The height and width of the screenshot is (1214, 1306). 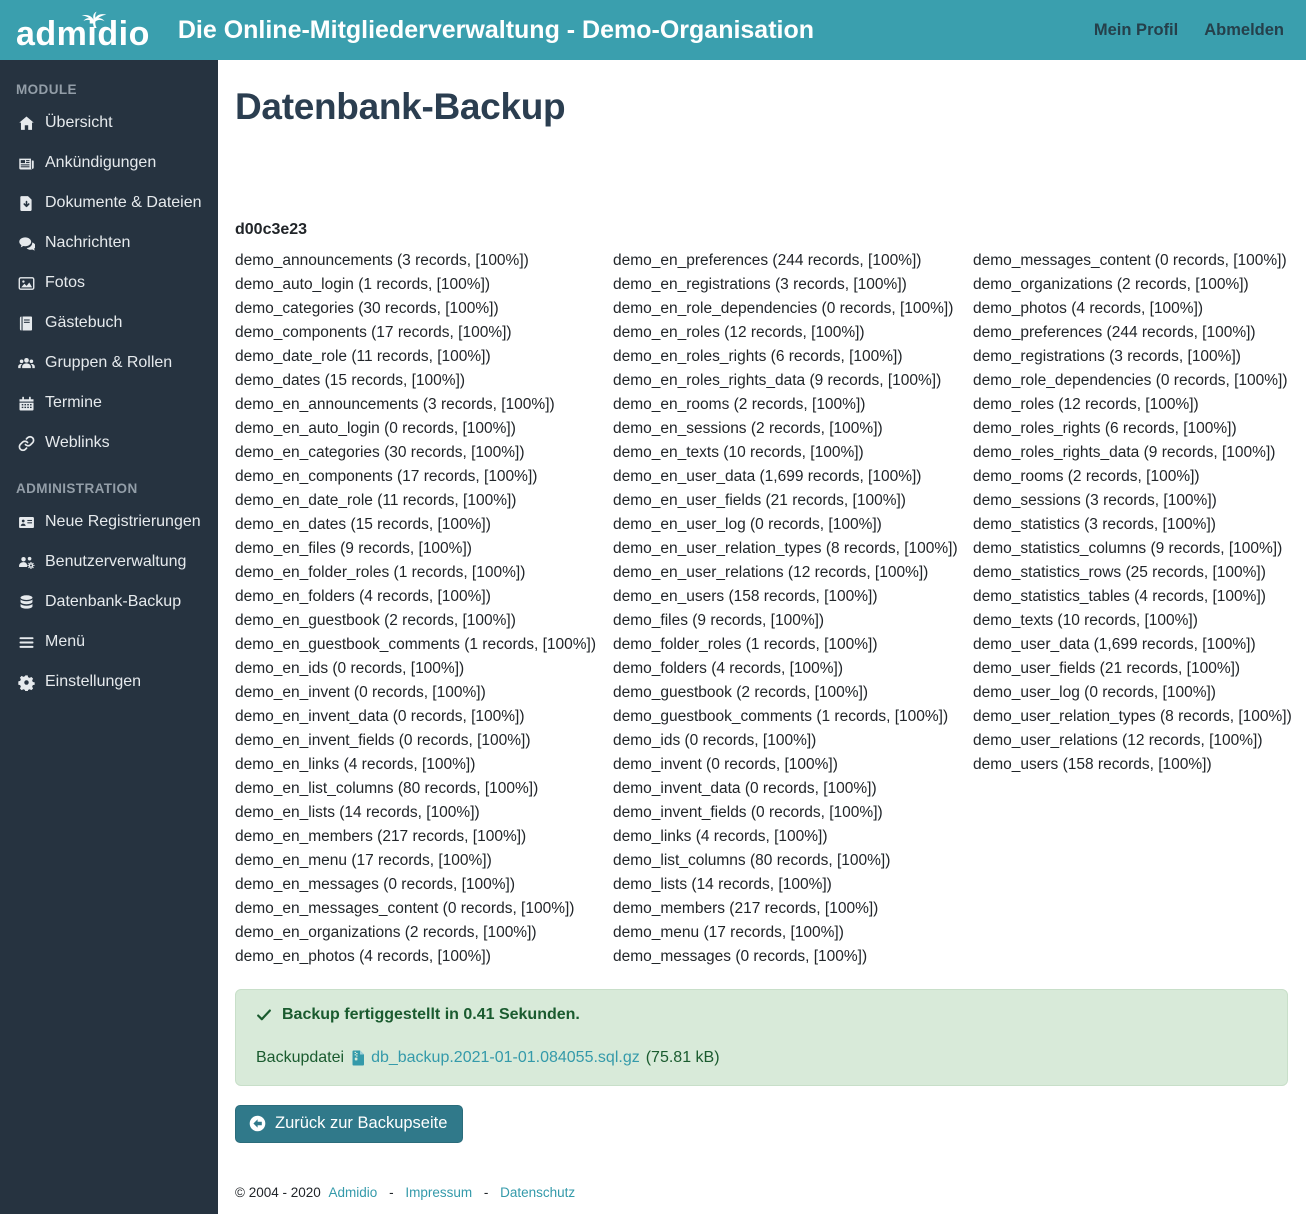 I want to click on table-entry: demo_menu (17 records, [100%]), so click(x=728, y=932).